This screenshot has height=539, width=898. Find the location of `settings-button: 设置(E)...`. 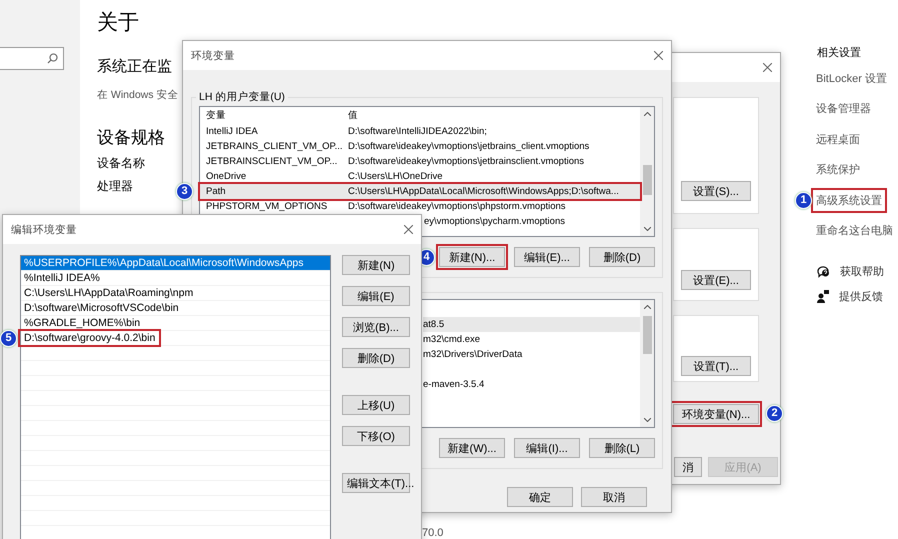

settings-button: 设置(E)... is located at coordinates (716, 280).